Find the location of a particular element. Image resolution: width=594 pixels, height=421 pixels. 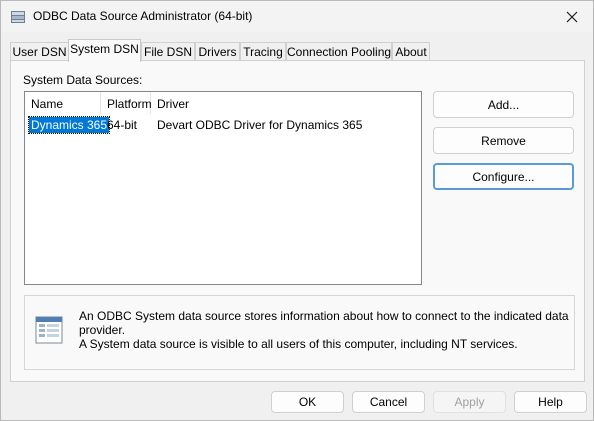

row-name-cell: Dynamics 365 is located at coordinates (69, 125).